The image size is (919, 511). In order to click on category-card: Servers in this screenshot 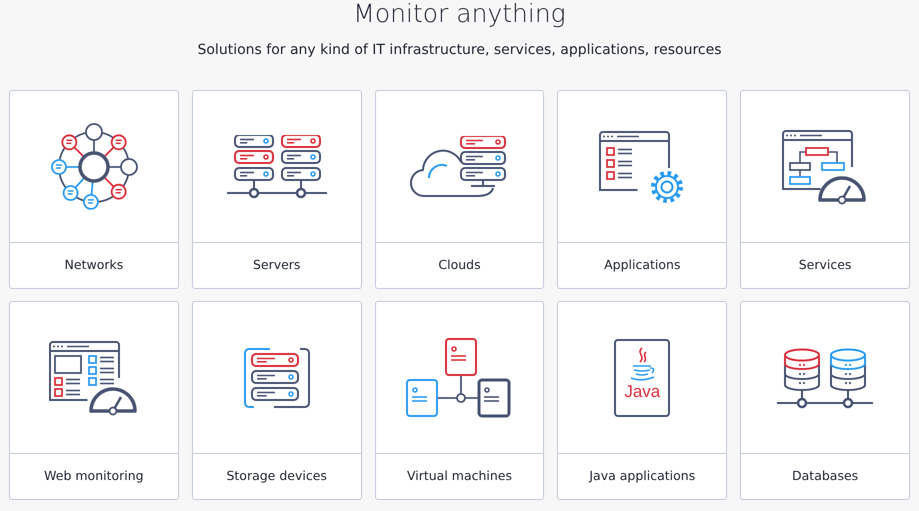, I will do `click(277, 189)`.